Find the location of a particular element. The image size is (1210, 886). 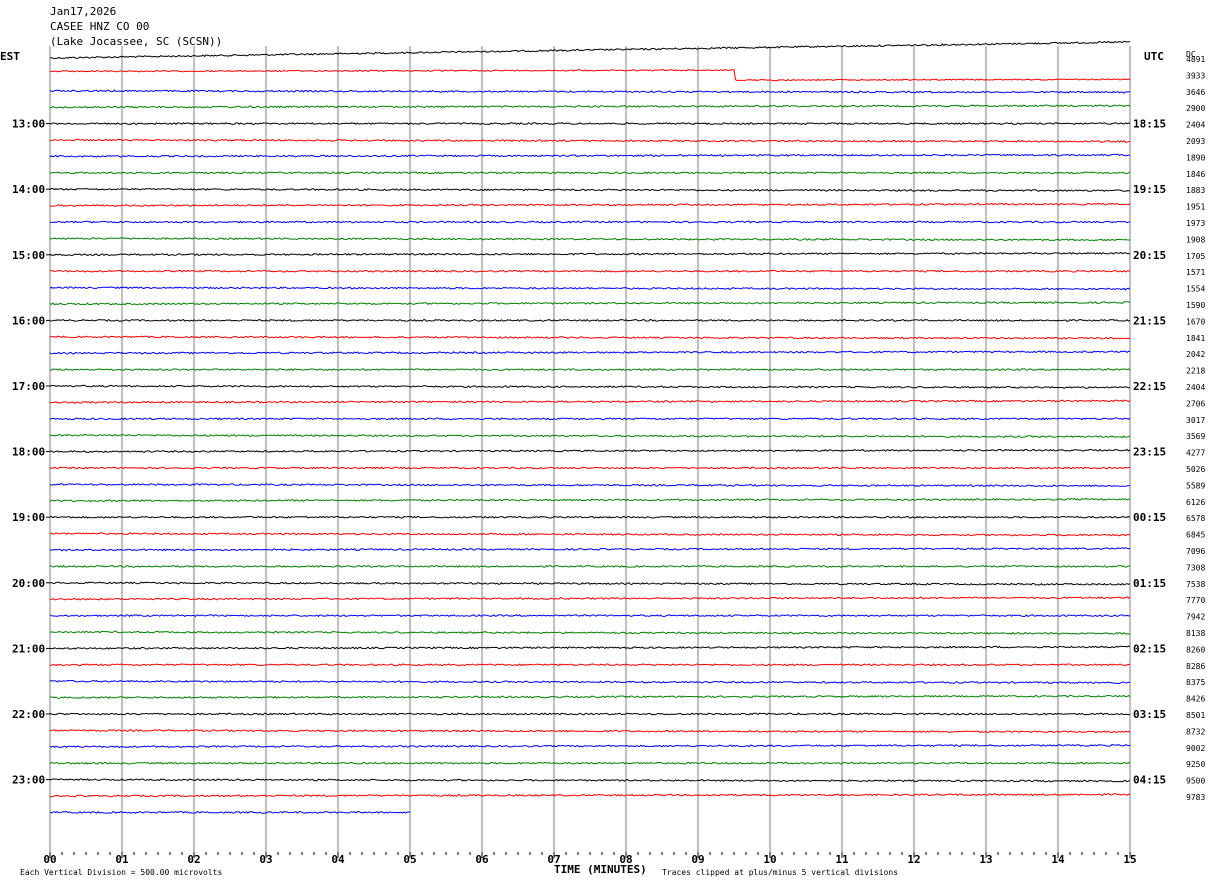

dc-offset-label: 1883 is located at coordinates (1195, 190).